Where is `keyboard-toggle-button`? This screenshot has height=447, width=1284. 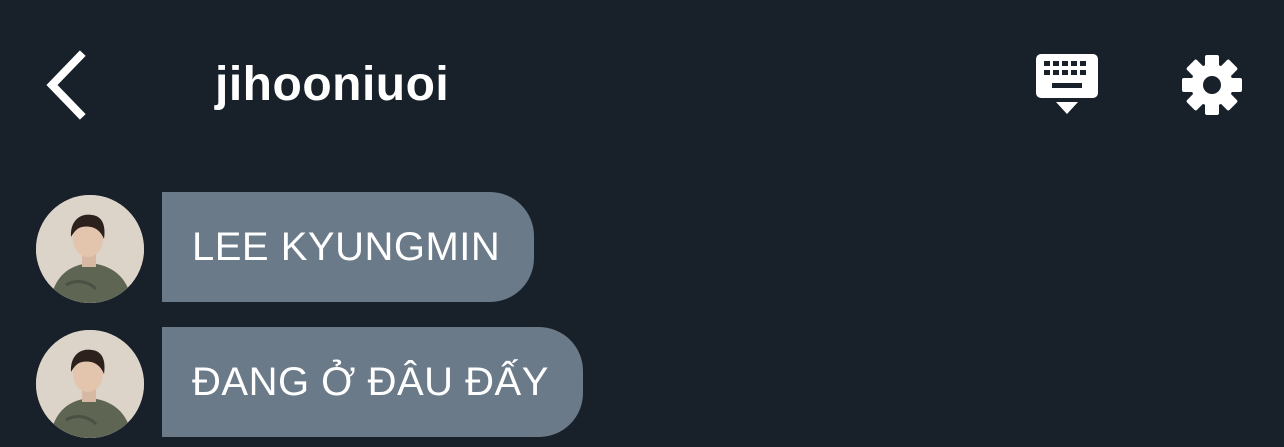 keyboard-toggle-button is located at coordinates (1068, 85).